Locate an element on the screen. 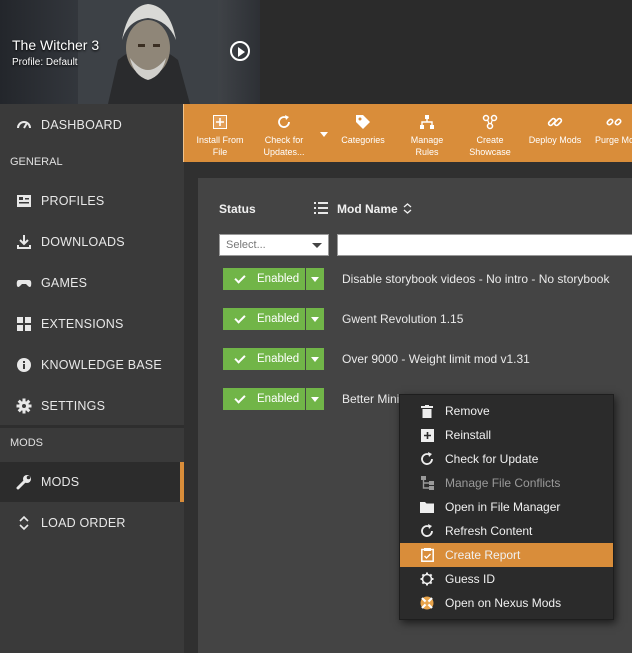  game-title: The Witcher 3 is located at coordinates (56, 45).